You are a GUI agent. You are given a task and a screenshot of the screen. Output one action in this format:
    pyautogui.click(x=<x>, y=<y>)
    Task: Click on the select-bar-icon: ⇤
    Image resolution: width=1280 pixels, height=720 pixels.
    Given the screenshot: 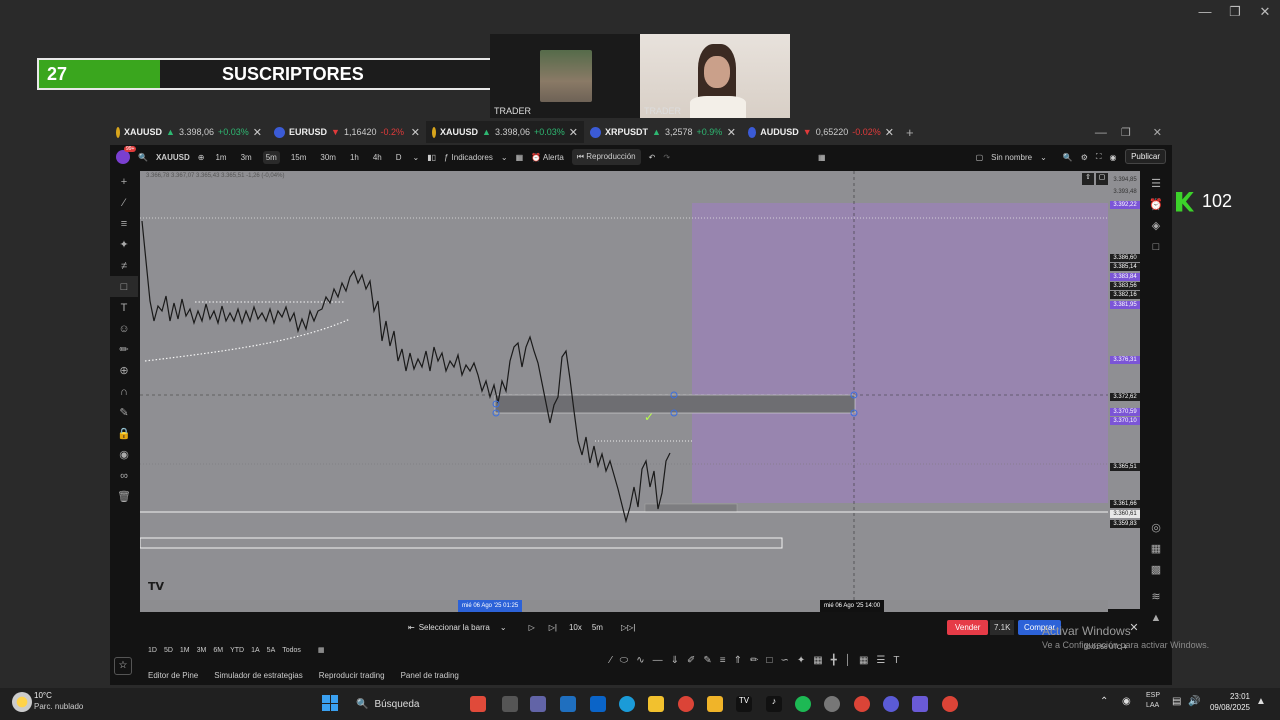 What is the action you would take?
    pyautogui.click(x=411, y=627)
    